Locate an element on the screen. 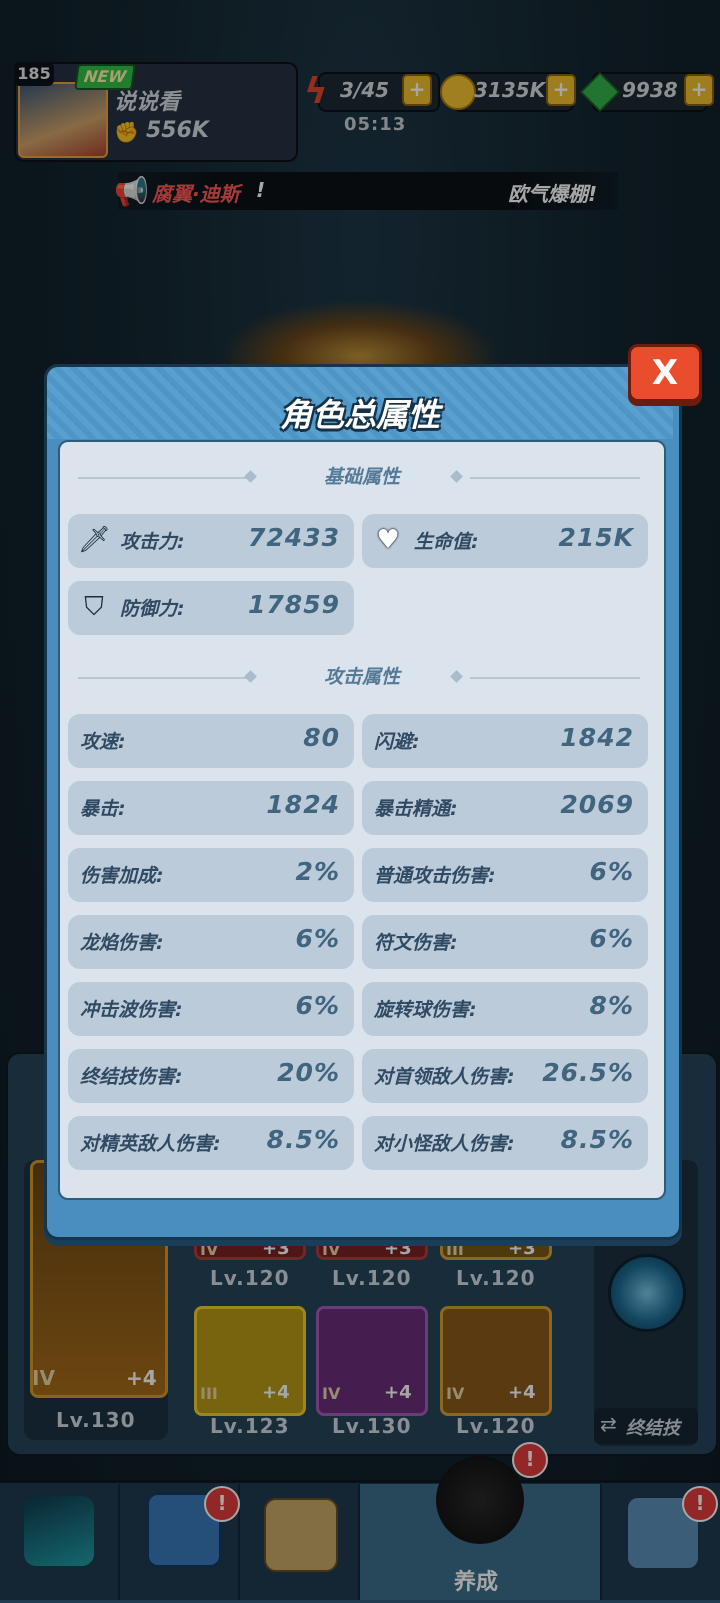 The width and height of the screenshot is (720, 1603). stat-value: 20% is located at coordinates (308, 1072).